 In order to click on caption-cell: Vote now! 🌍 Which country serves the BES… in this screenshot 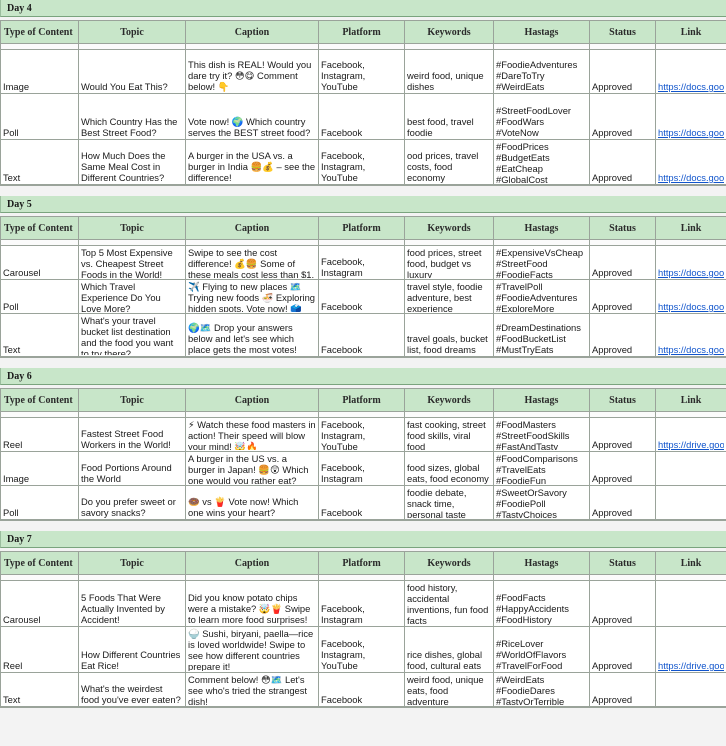, I will do `click(252, 116)`.